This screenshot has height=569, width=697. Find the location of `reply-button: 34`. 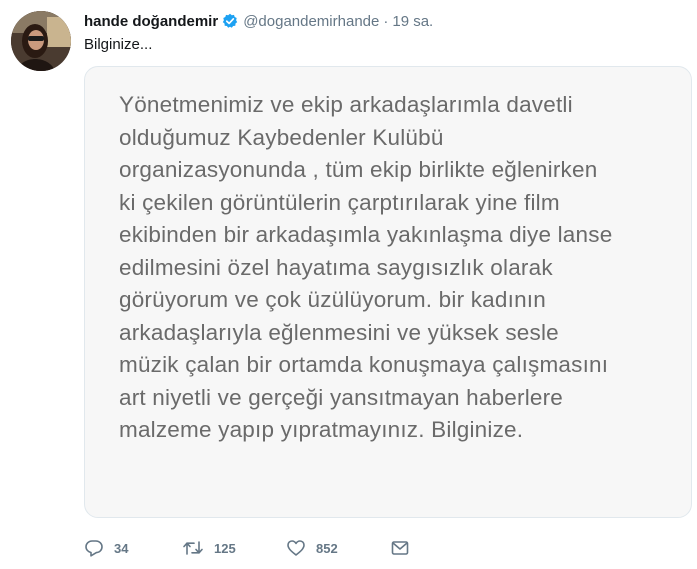

reply-button: 34 is located at coordinates (132, 548).